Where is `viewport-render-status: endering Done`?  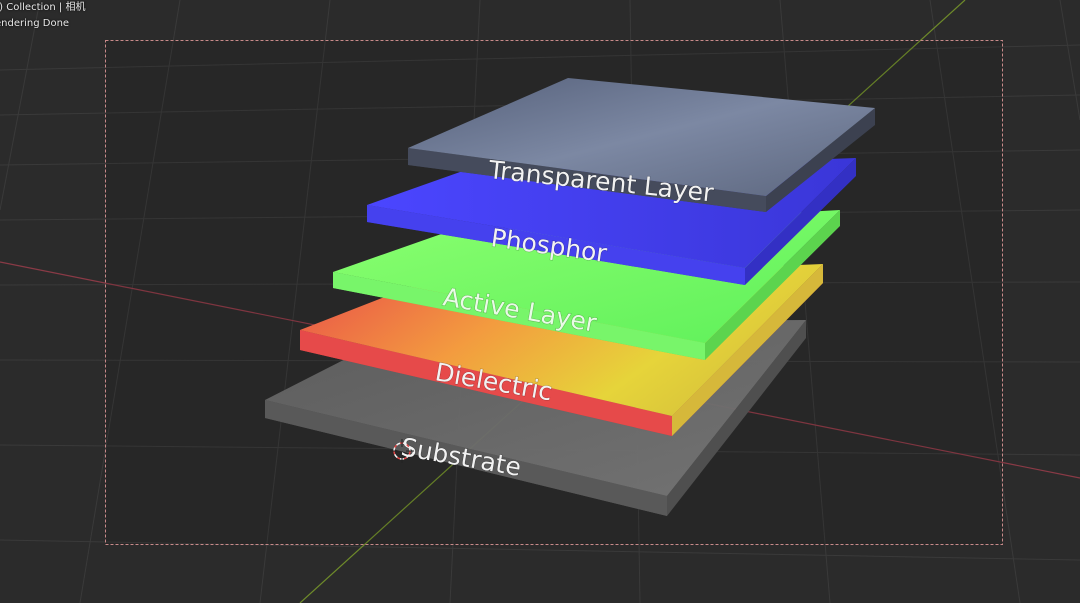 viewport-render-status: endering Done is located at coordinates (35, 23).